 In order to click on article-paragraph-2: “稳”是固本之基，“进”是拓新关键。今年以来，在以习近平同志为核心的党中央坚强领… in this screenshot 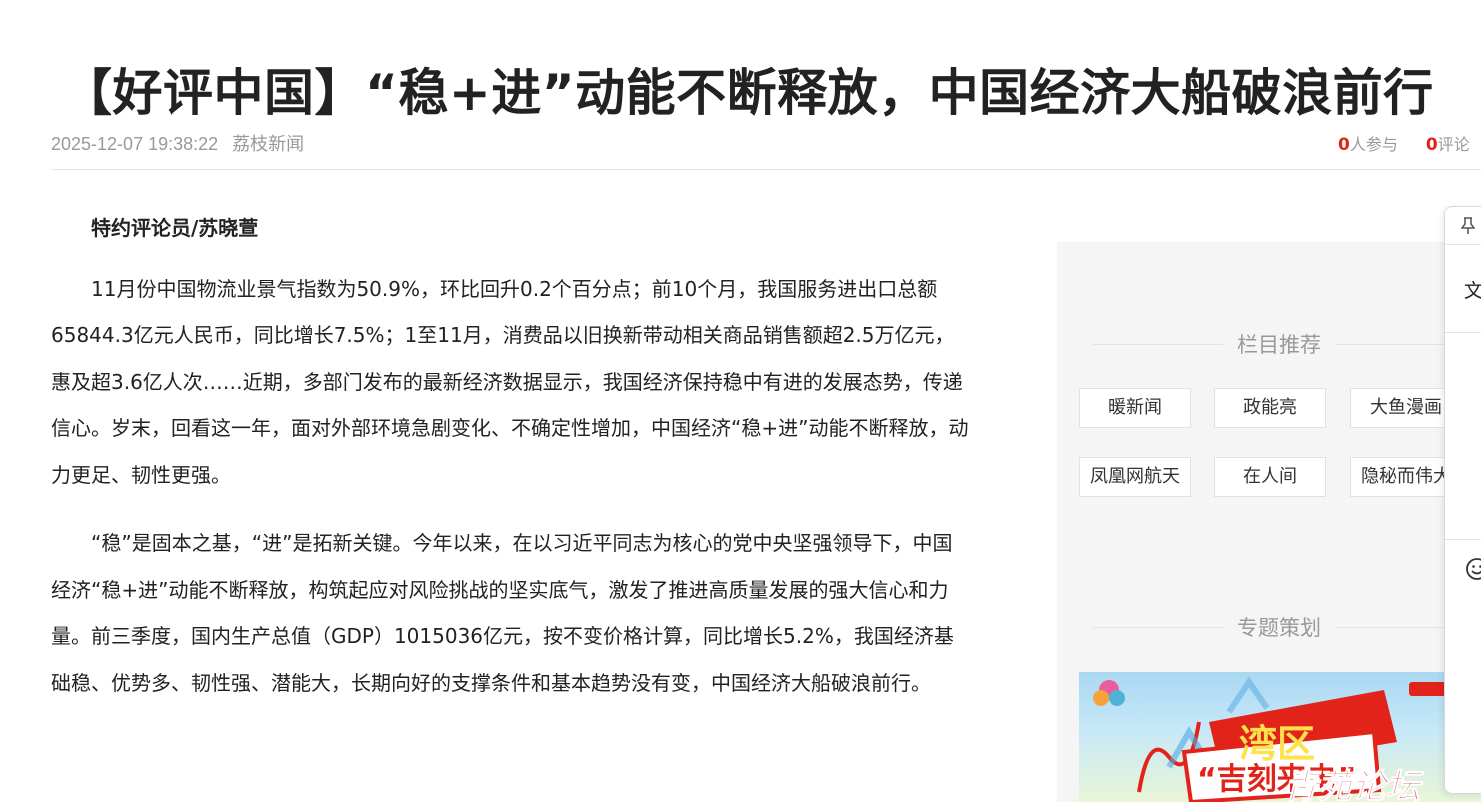, I will do `click(502, 613)`.